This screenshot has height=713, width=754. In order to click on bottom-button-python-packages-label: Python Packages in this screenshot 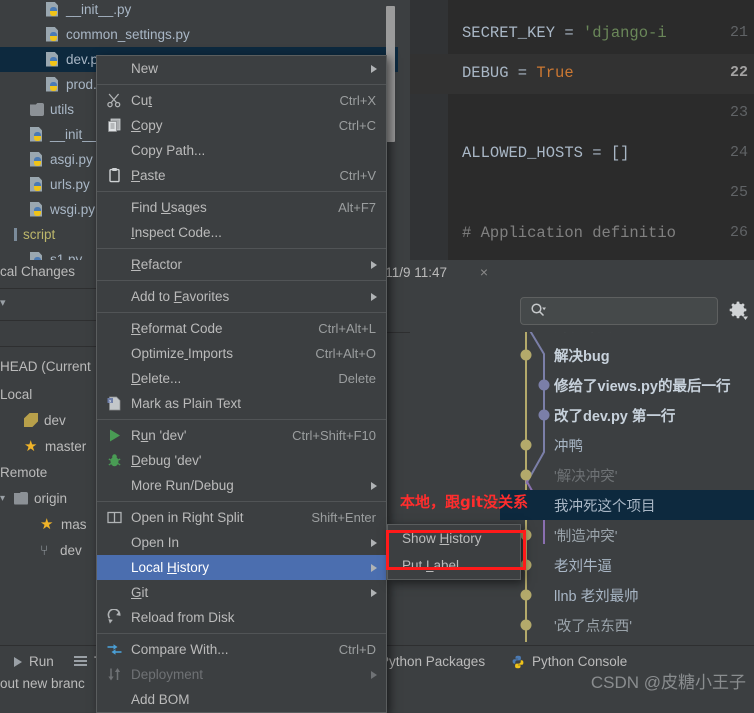, I will do `click(433, 661)`.